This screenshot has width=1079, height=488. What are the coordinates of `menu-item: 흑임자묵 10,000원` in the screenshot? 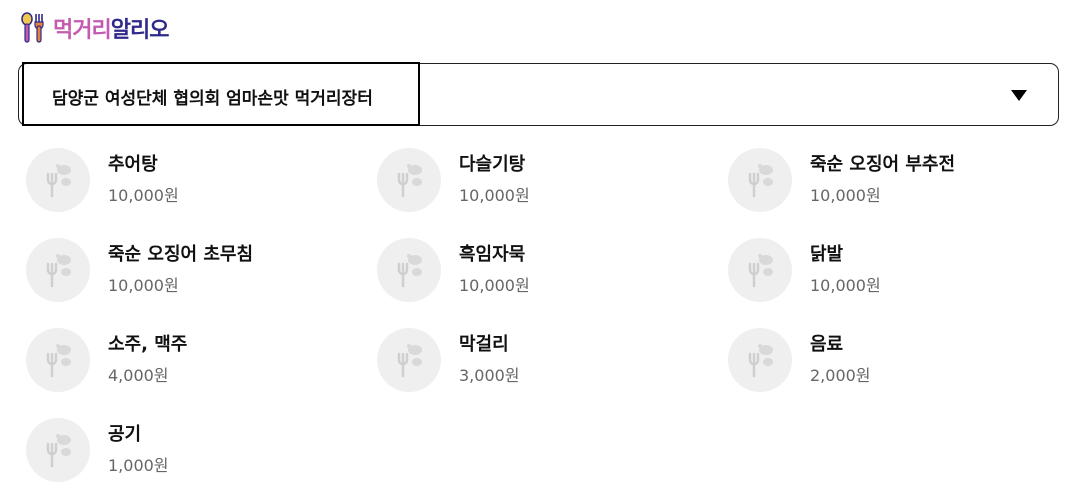 It's located at (542, 271).